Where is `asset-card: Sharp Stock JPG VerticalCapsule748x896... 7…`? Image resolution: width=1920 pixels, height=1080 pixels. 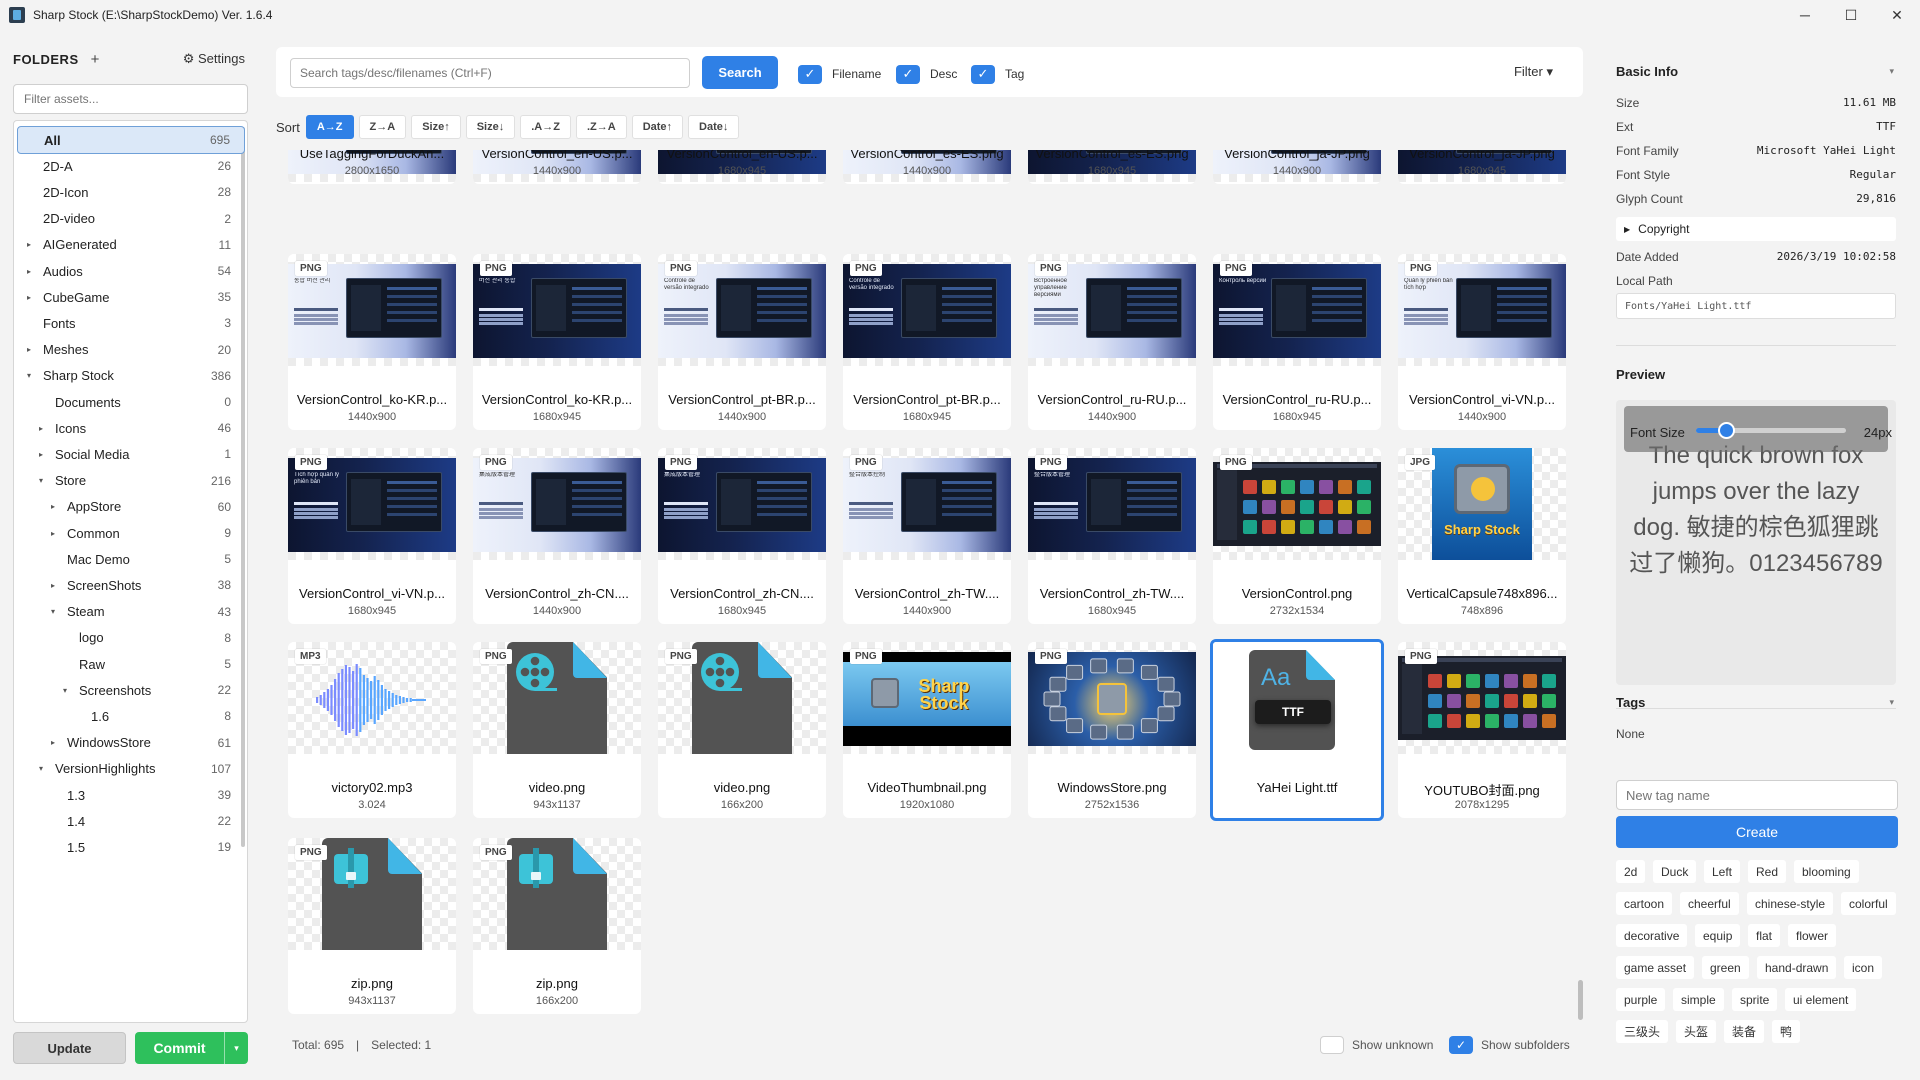
asset-card: Sharp Stock JPG VerticalCapsule748x896... 7… is located at coordinates (1482, 536).